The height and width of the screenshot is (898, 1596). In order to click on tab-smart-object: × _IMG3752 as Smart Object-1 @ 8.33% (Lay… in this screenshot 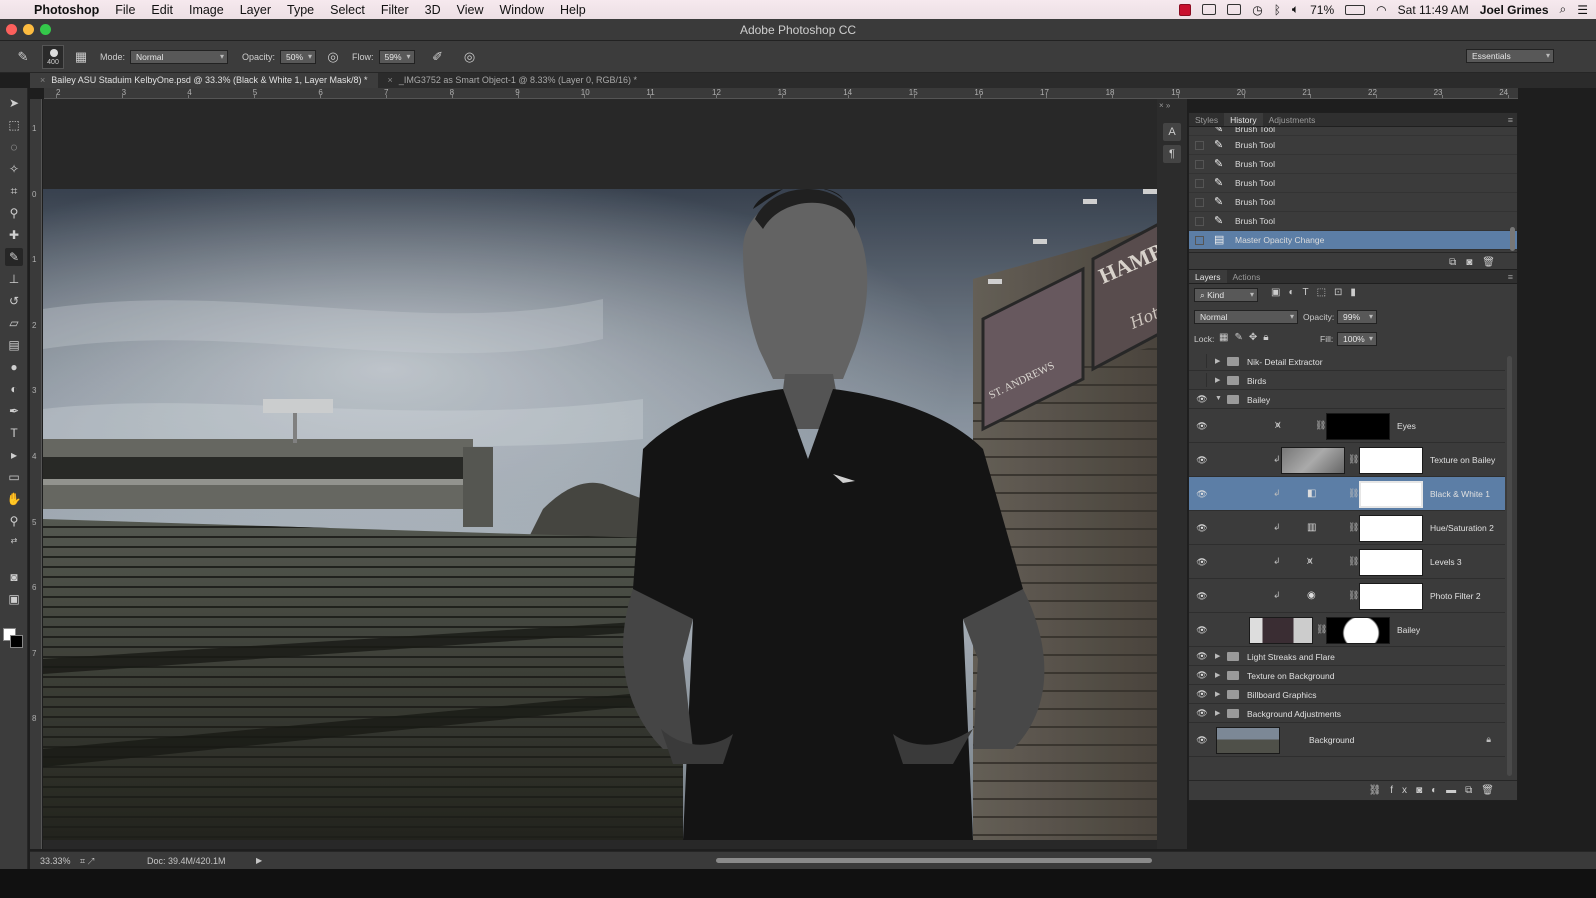, I will do `click(513, 80)`.